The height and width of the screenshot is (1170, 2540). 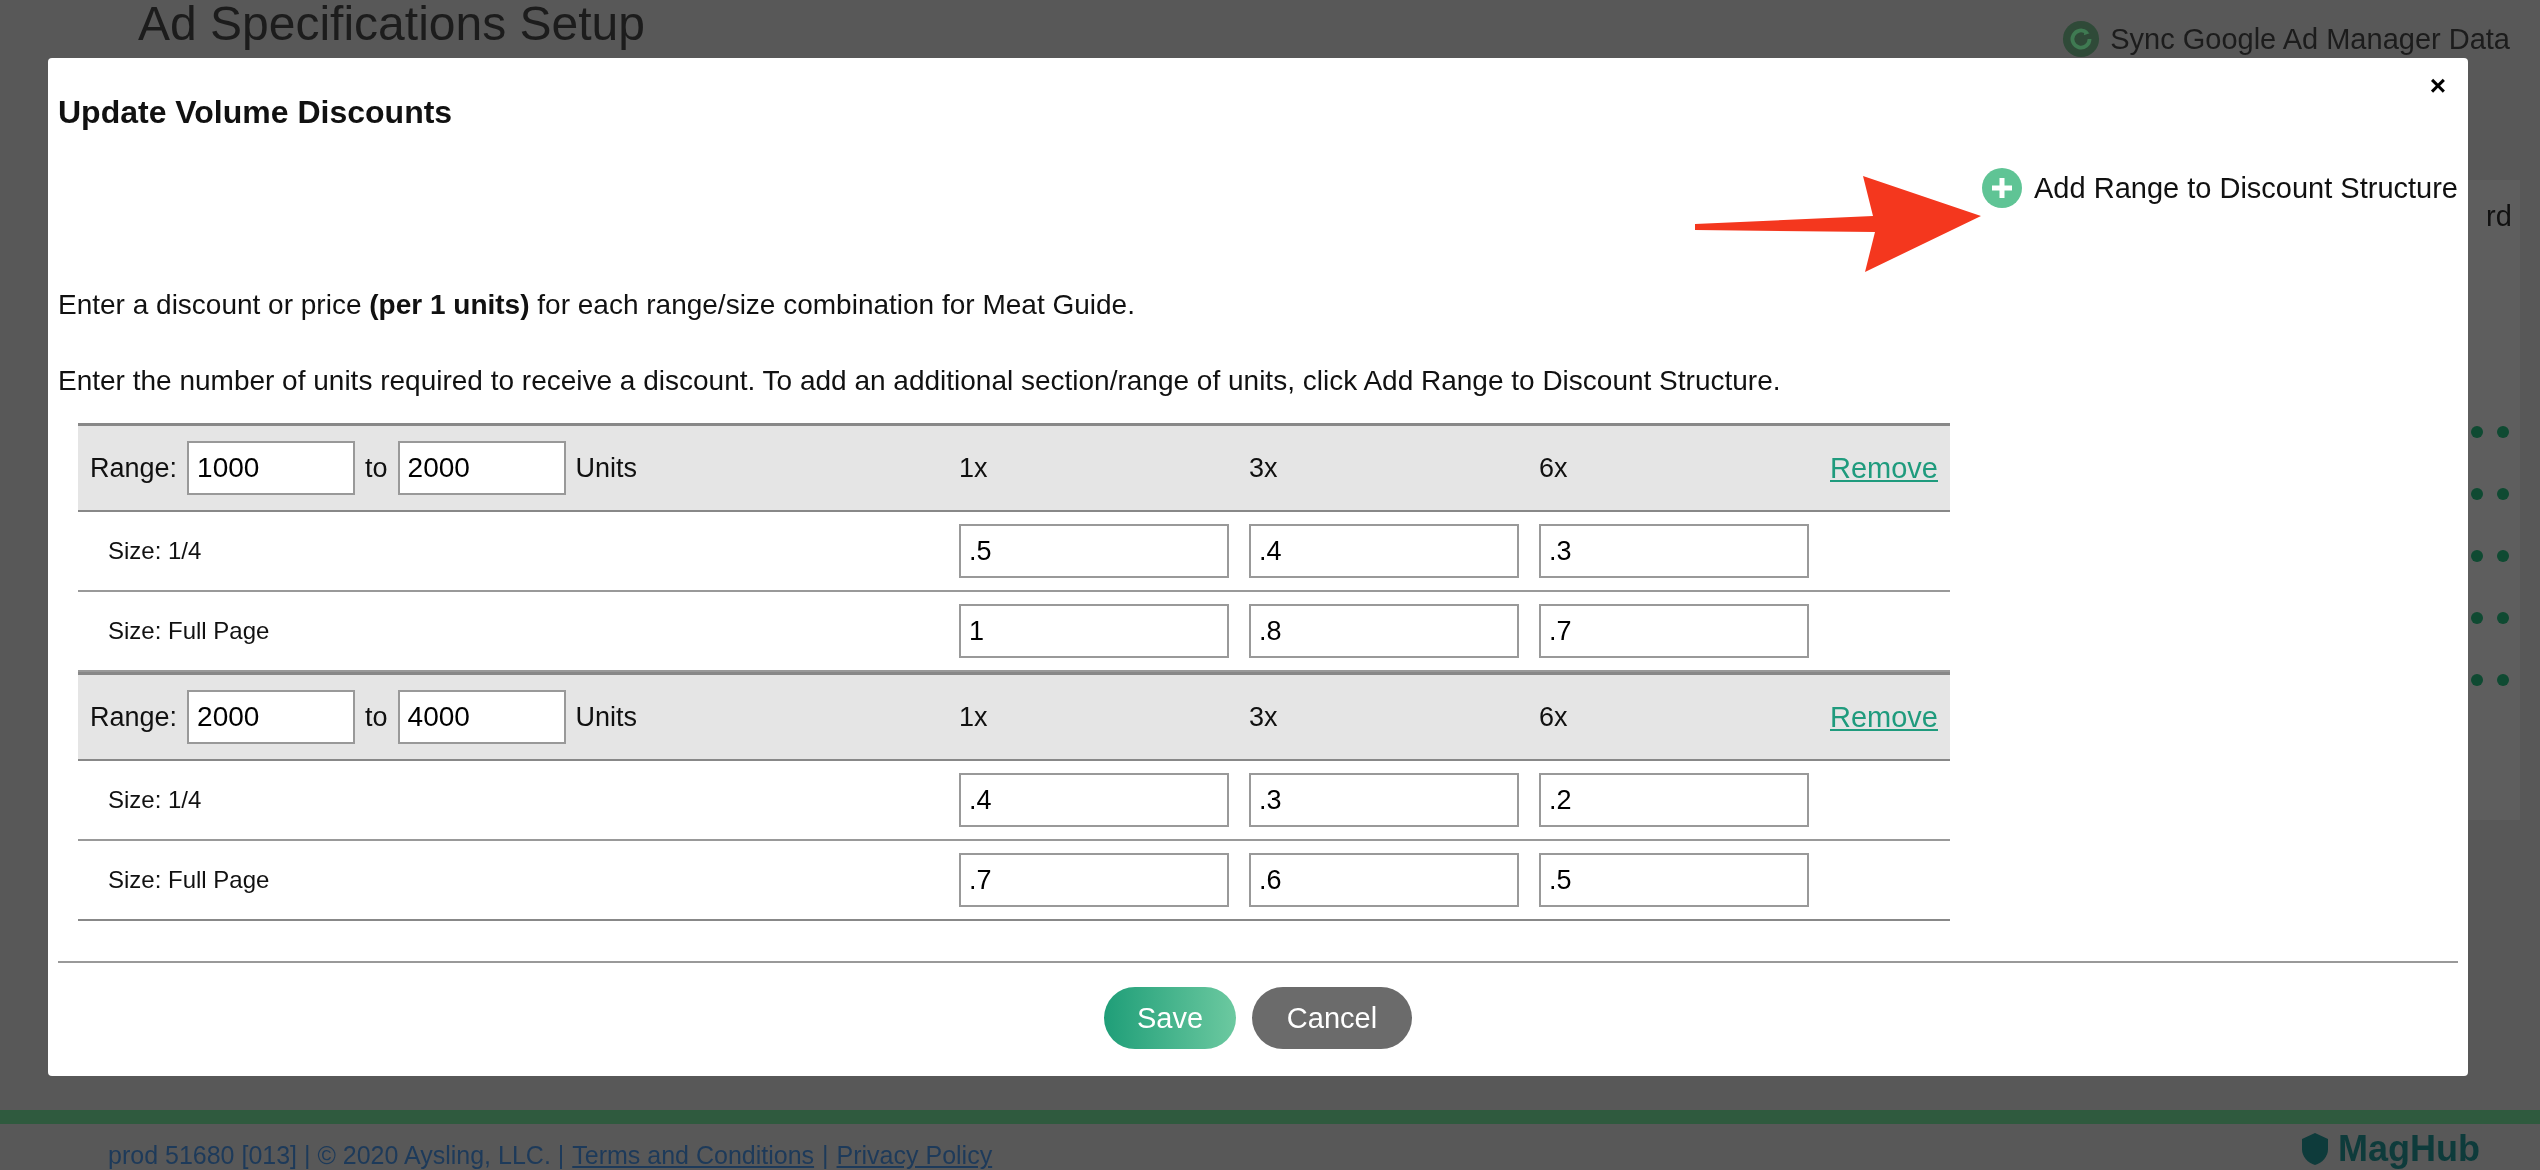 What do you see at coordinates (391, 26) in the screenshot?
I see `page-title: Ad Specifications Setup` at bounding box center [391, 26].